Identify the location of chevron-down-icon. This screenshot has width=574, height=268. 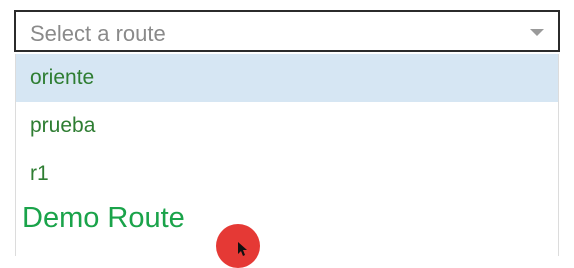
(537, 32).